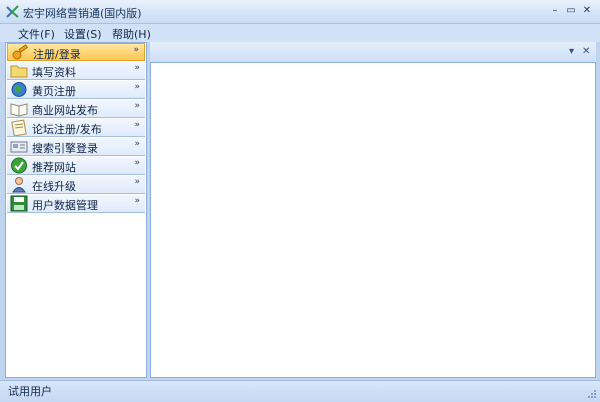  Describe the element at coordinates (19, 89) in the screenshot. I see `globe-icon` at that location.